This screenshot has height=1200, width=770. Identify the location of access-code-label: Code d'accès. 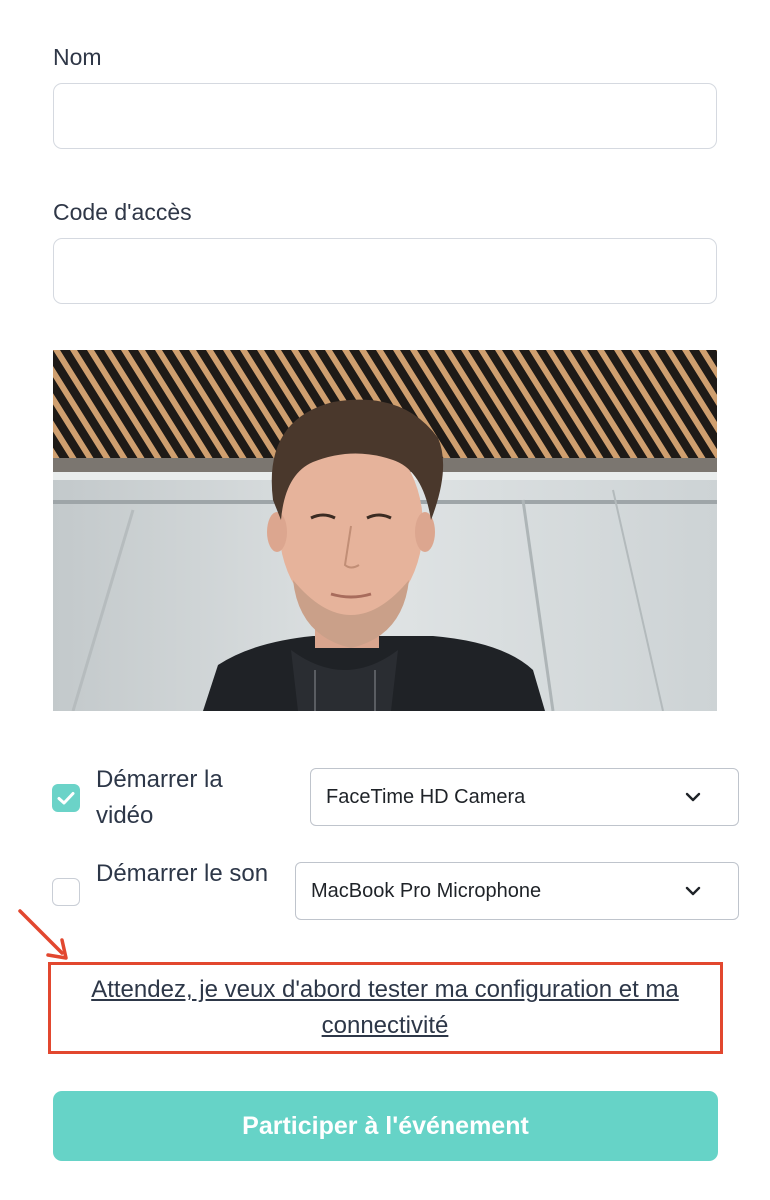
(122, 212).